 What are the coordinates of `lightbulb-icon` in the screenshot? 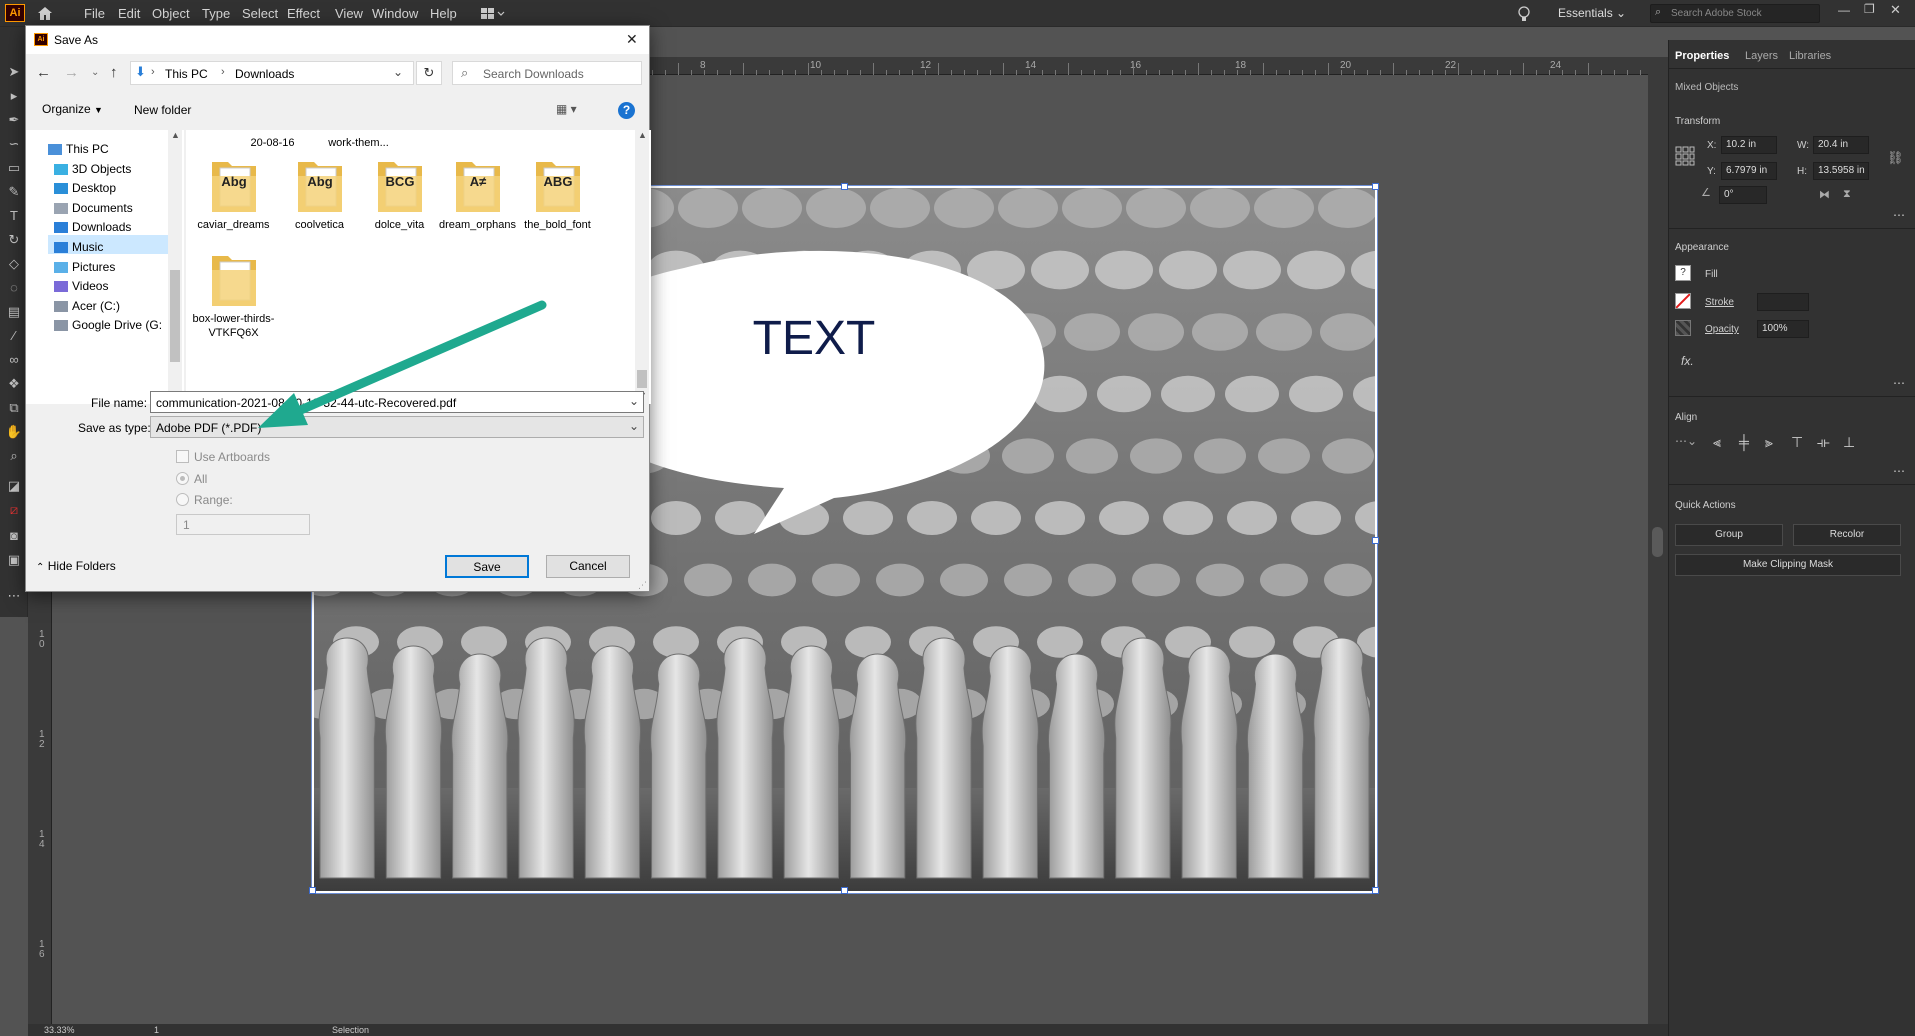 It's located at (1524, 14).